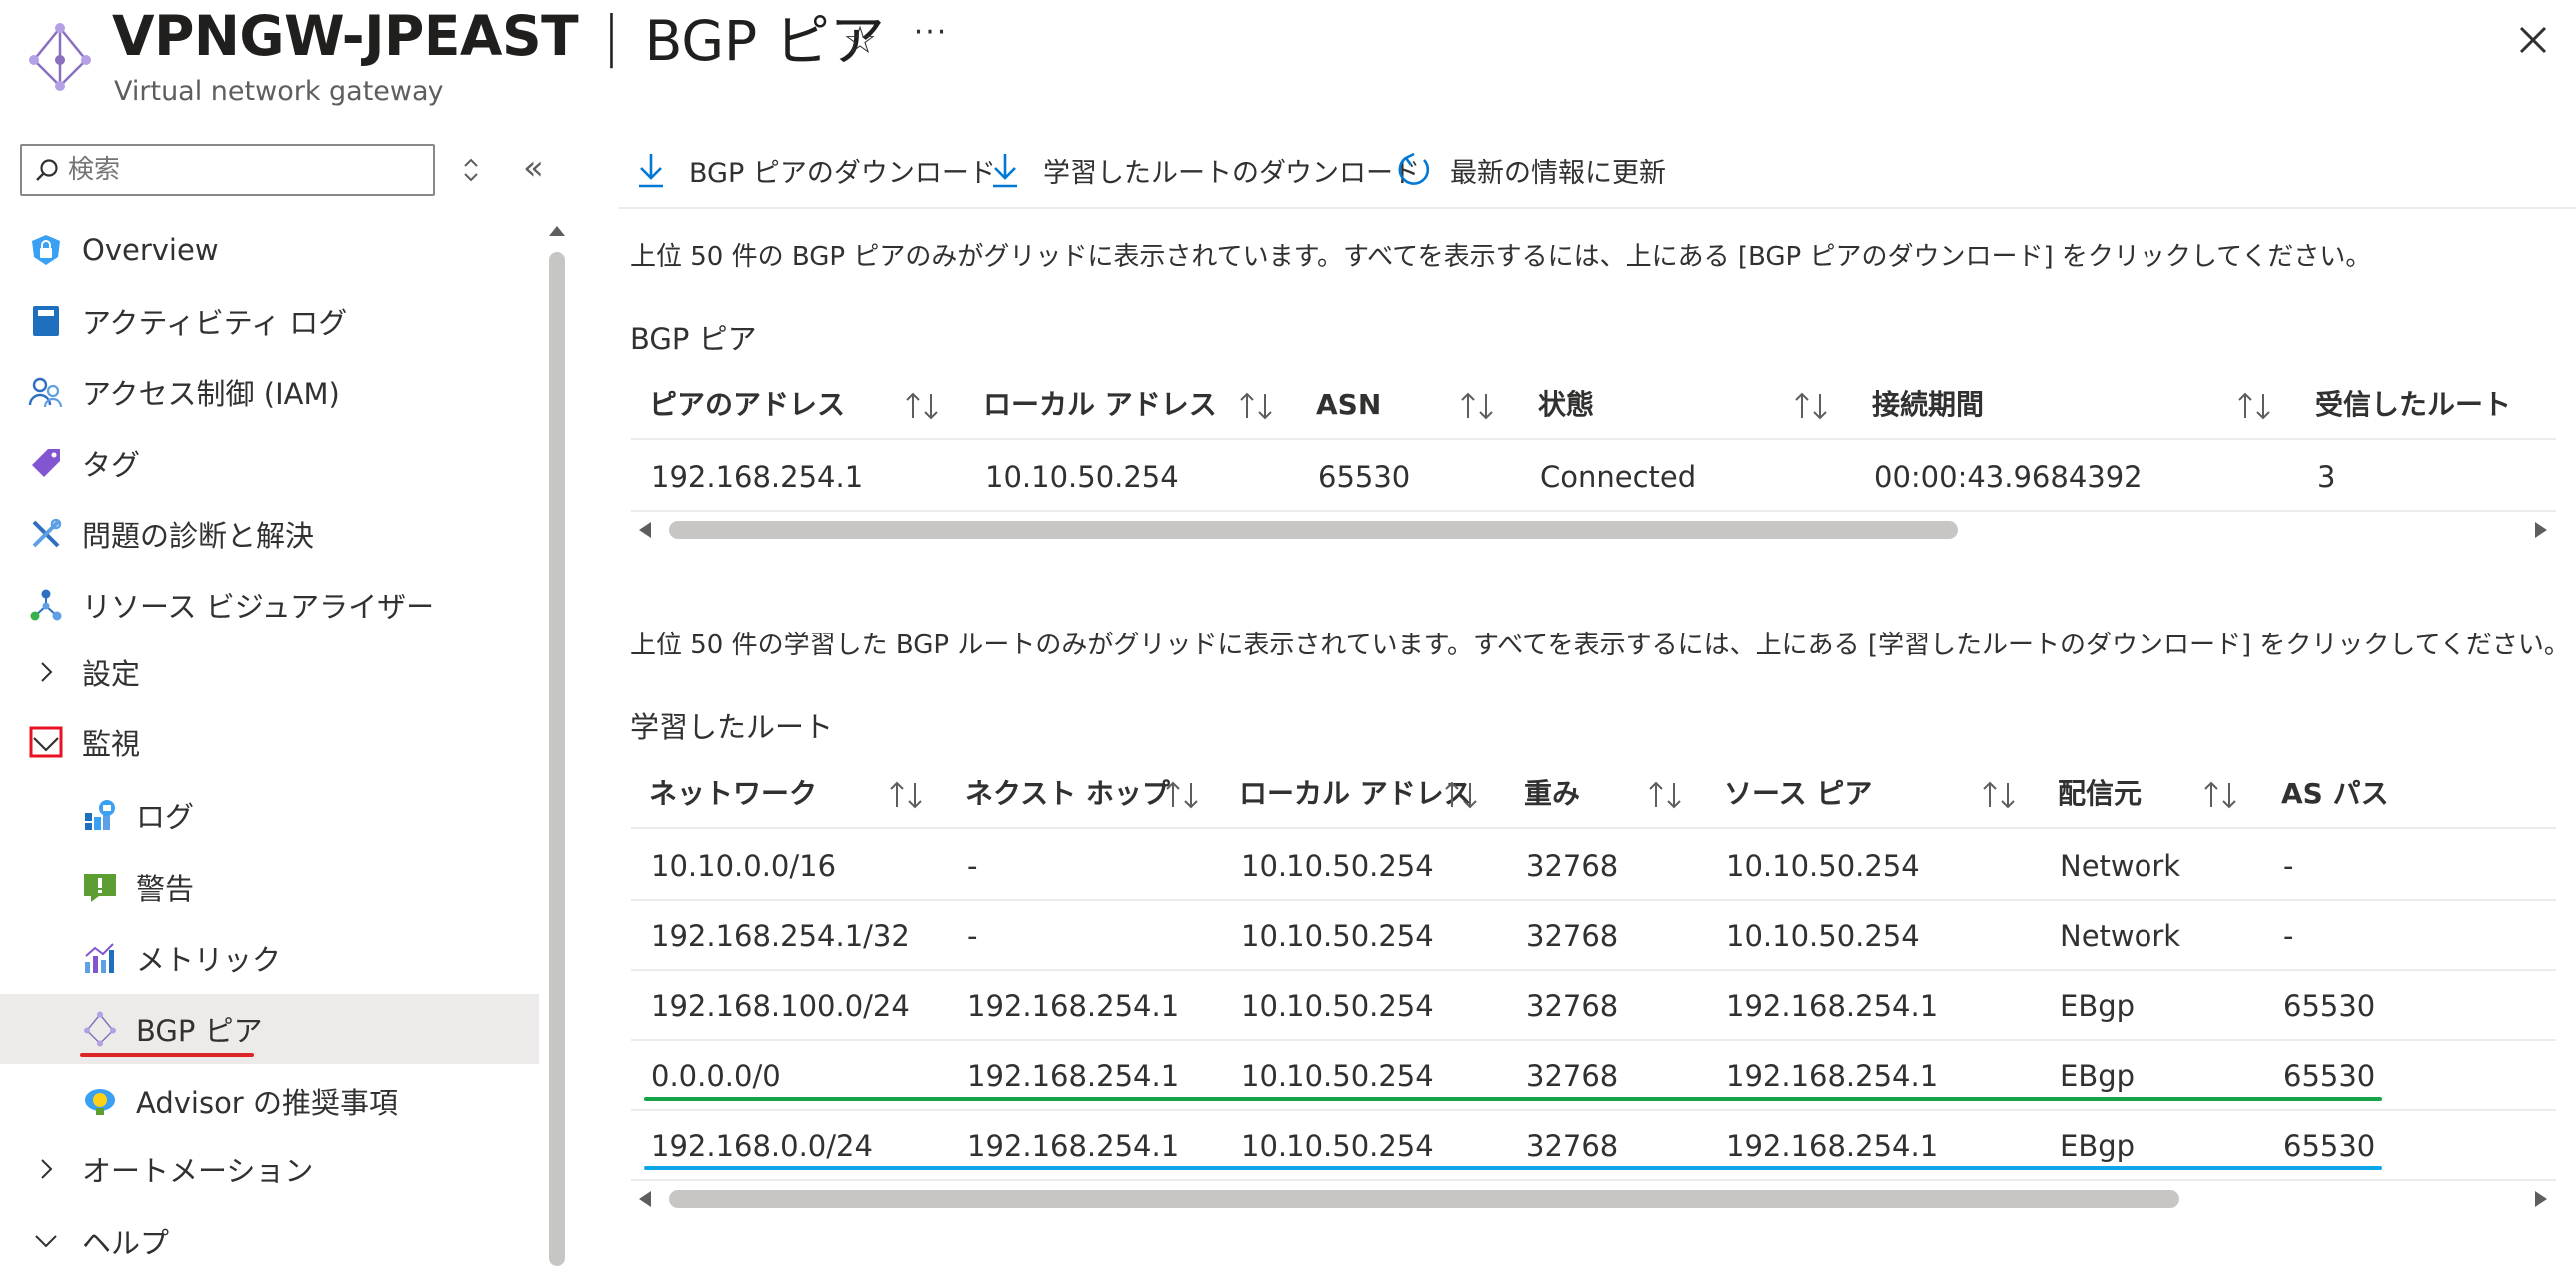 The width and height of the screenshot is (2576, 1266). I want to click on alerts-icon, so click(100, 887).